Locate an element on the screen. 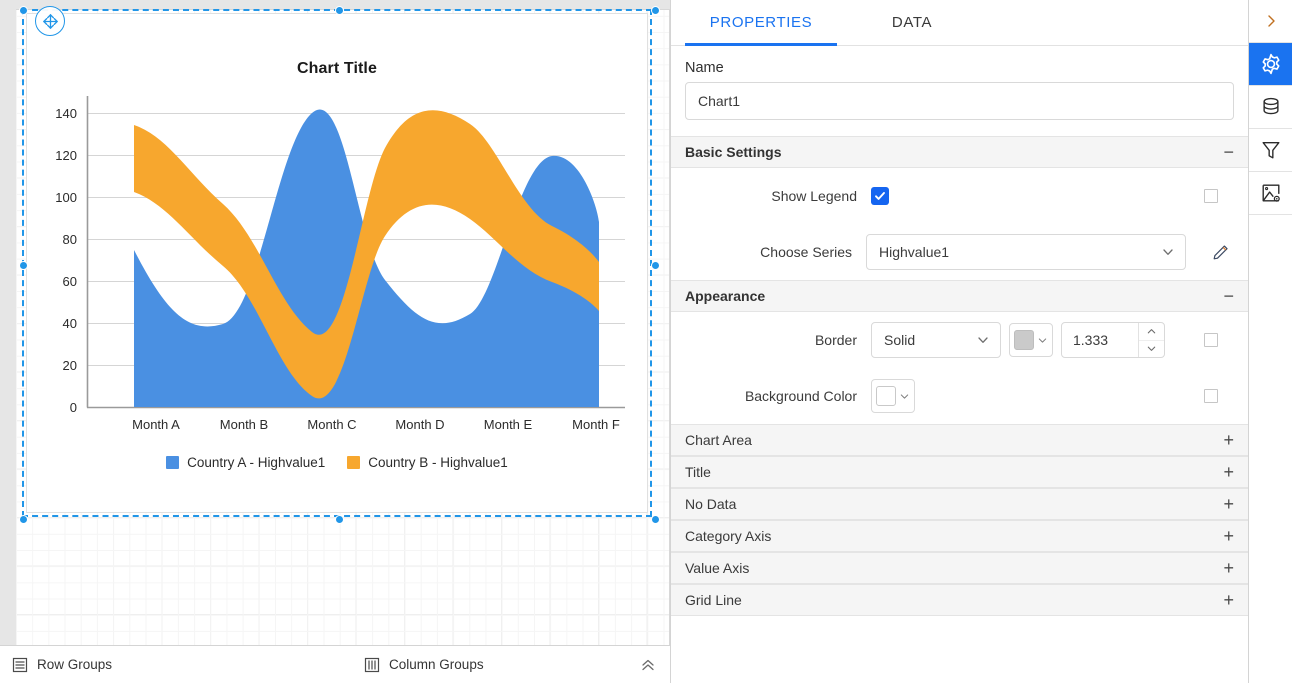 Image resolution: width=1292 pixels, height=683 pixels. section-value-axis-title: Value Axis is located at coordinates (717, 568).